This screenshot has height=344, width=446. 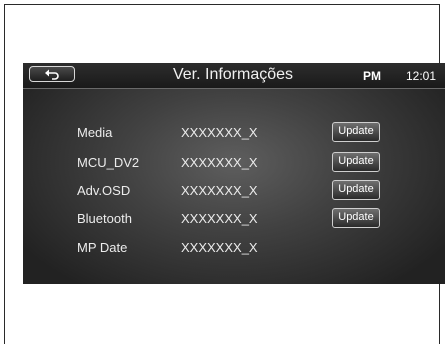 I want to click on update-button-bluetooth: Update, so click(x=356, y=218).